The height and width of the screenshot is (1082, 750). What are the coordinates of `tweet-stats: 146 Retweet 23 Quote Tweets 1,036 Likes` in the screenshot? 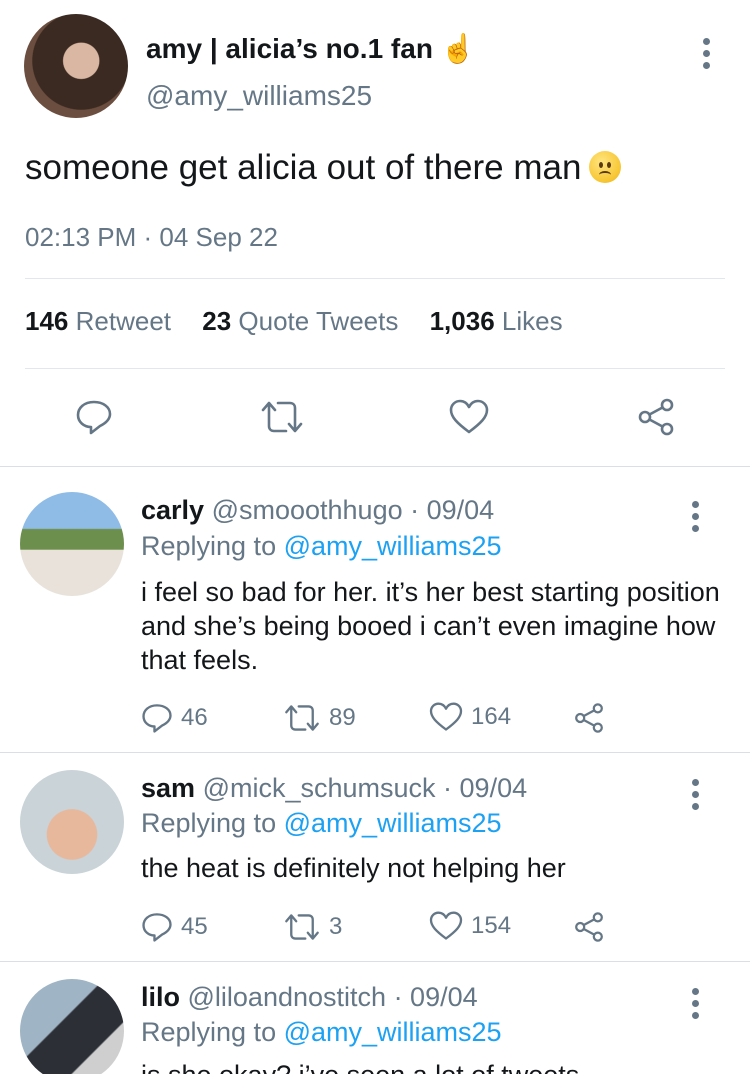 It's located at (306, 321).